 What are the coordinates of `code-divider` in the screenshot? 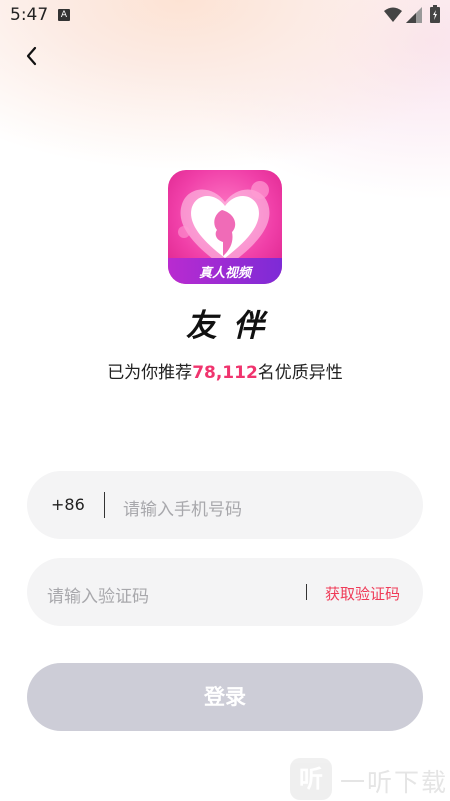 It's located at (306, 592).